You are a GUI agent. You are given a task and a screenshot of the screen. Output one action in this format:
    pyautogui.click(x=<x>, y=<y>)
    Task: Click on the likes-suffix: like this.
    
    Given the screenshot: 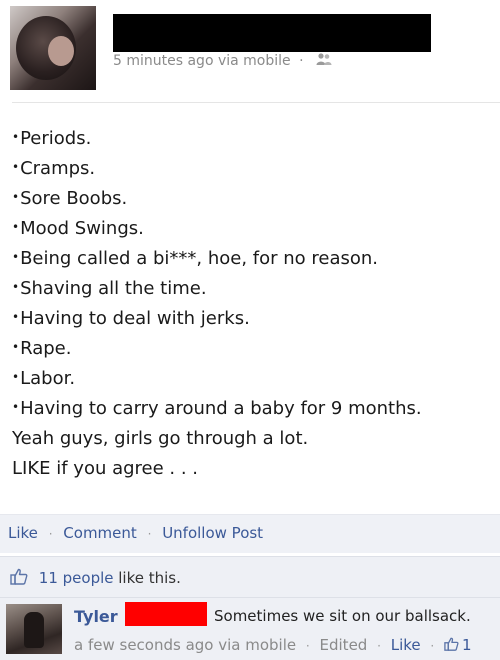 What is the action you would take?
    pyautogui.click(x=147, y=578)
    